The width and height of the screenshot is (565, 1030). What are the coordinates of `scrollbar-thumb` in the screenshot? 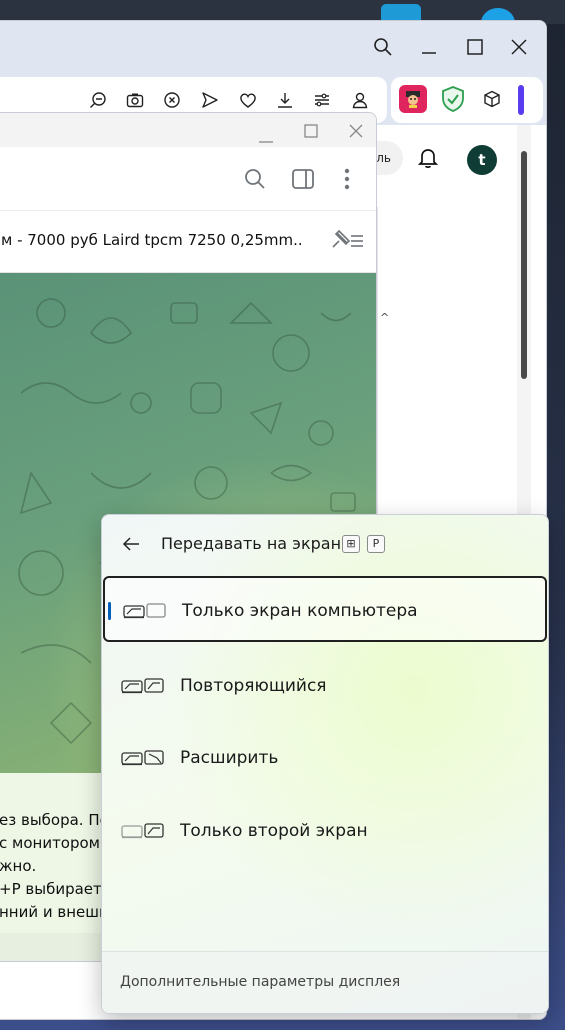 It's located at (524, 265).